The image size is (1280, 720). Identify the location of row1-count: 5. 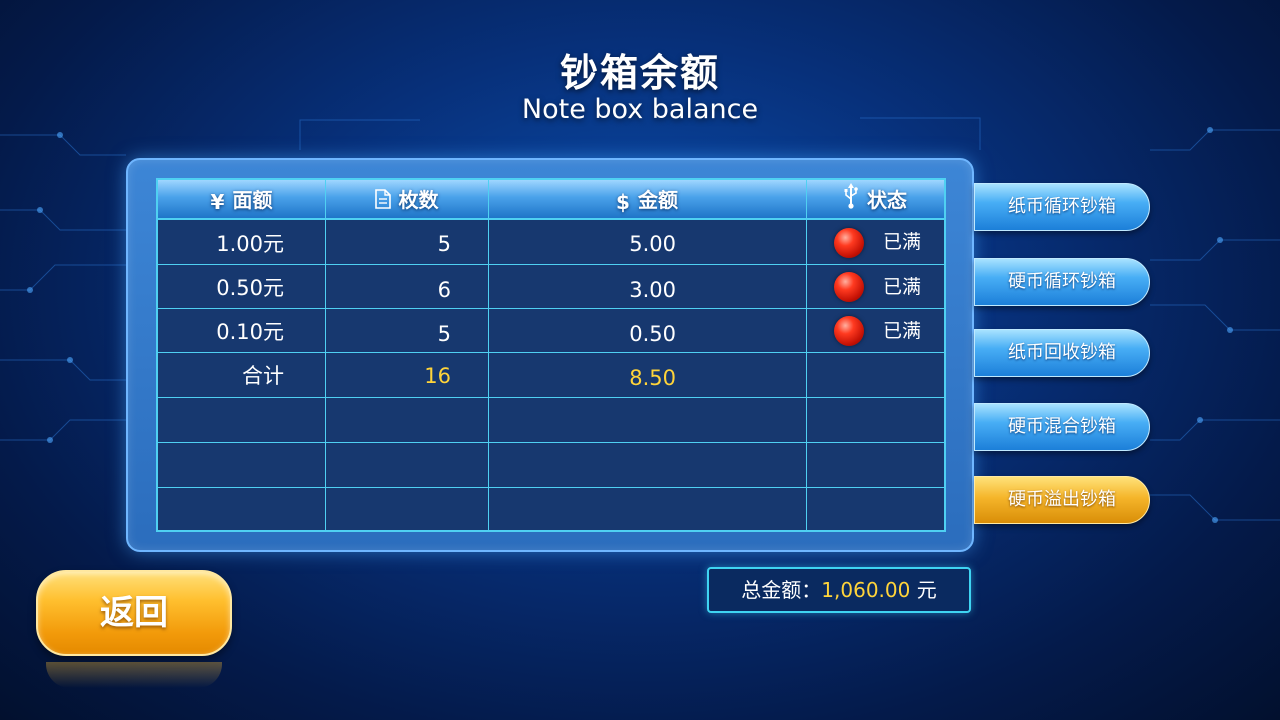
(444, 244).